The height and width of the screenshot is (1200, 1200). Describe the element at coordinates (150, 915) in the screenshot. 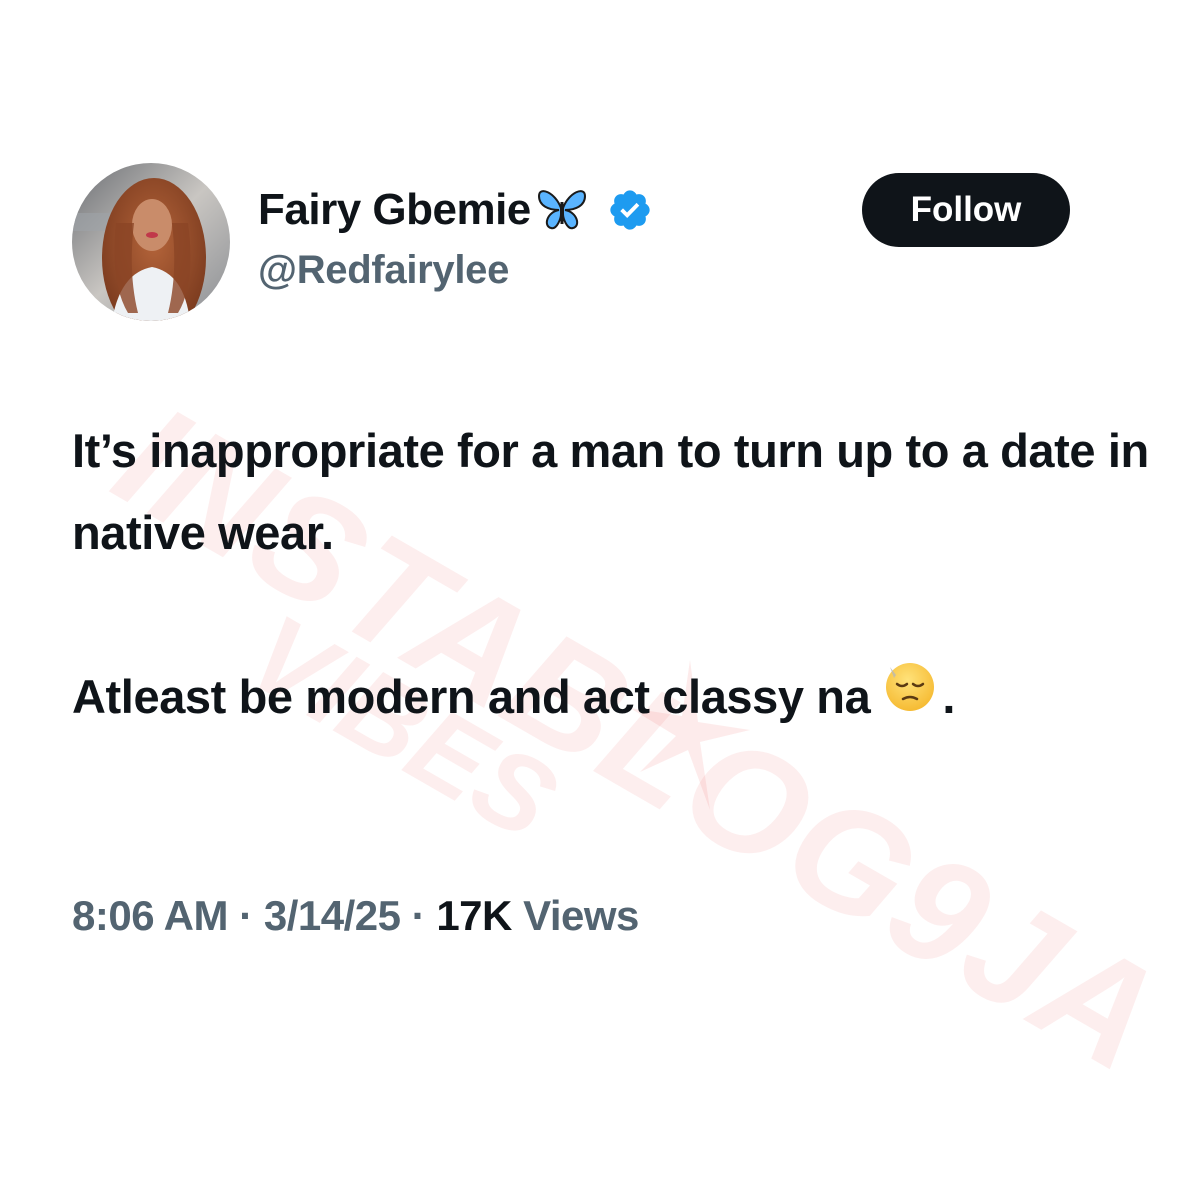

I see `tweet-time: 8:06 AM` at that location.